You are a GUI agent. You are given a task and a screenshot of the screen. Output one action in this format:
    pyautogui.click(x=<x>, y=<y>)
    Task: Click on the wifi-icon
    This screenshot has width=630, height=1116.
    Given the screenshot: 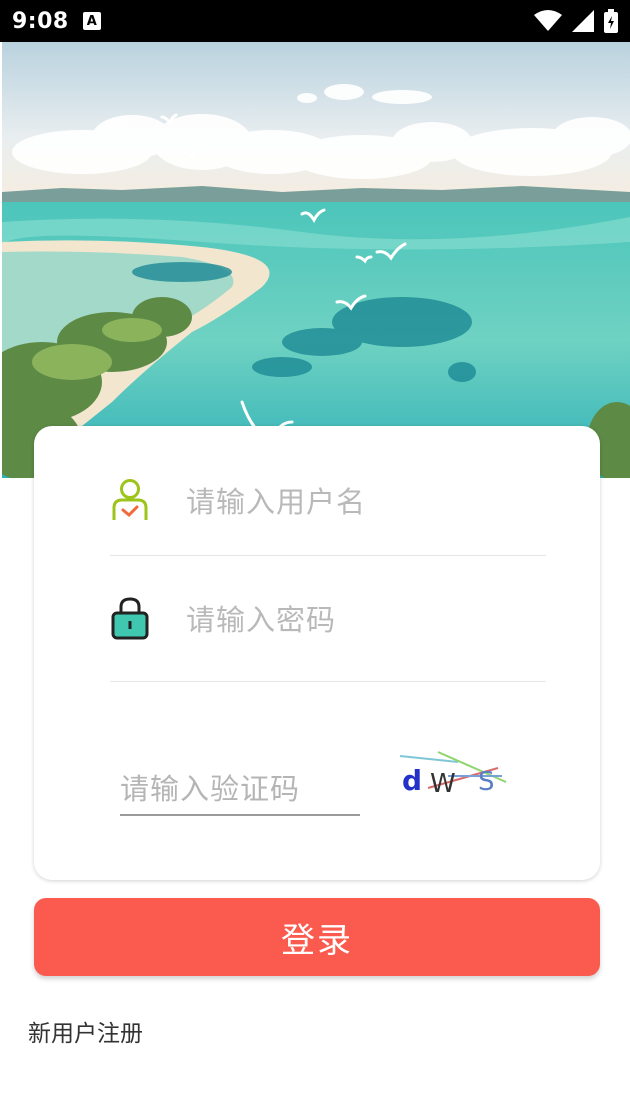 What is the action you would take?
    pyautogui.click(x=548, y=20)
    